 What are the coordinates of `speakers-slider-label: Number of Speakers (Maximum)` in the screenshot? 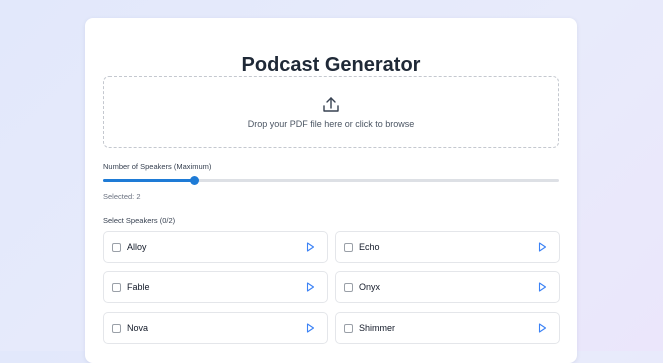 It's located at (157, 166).